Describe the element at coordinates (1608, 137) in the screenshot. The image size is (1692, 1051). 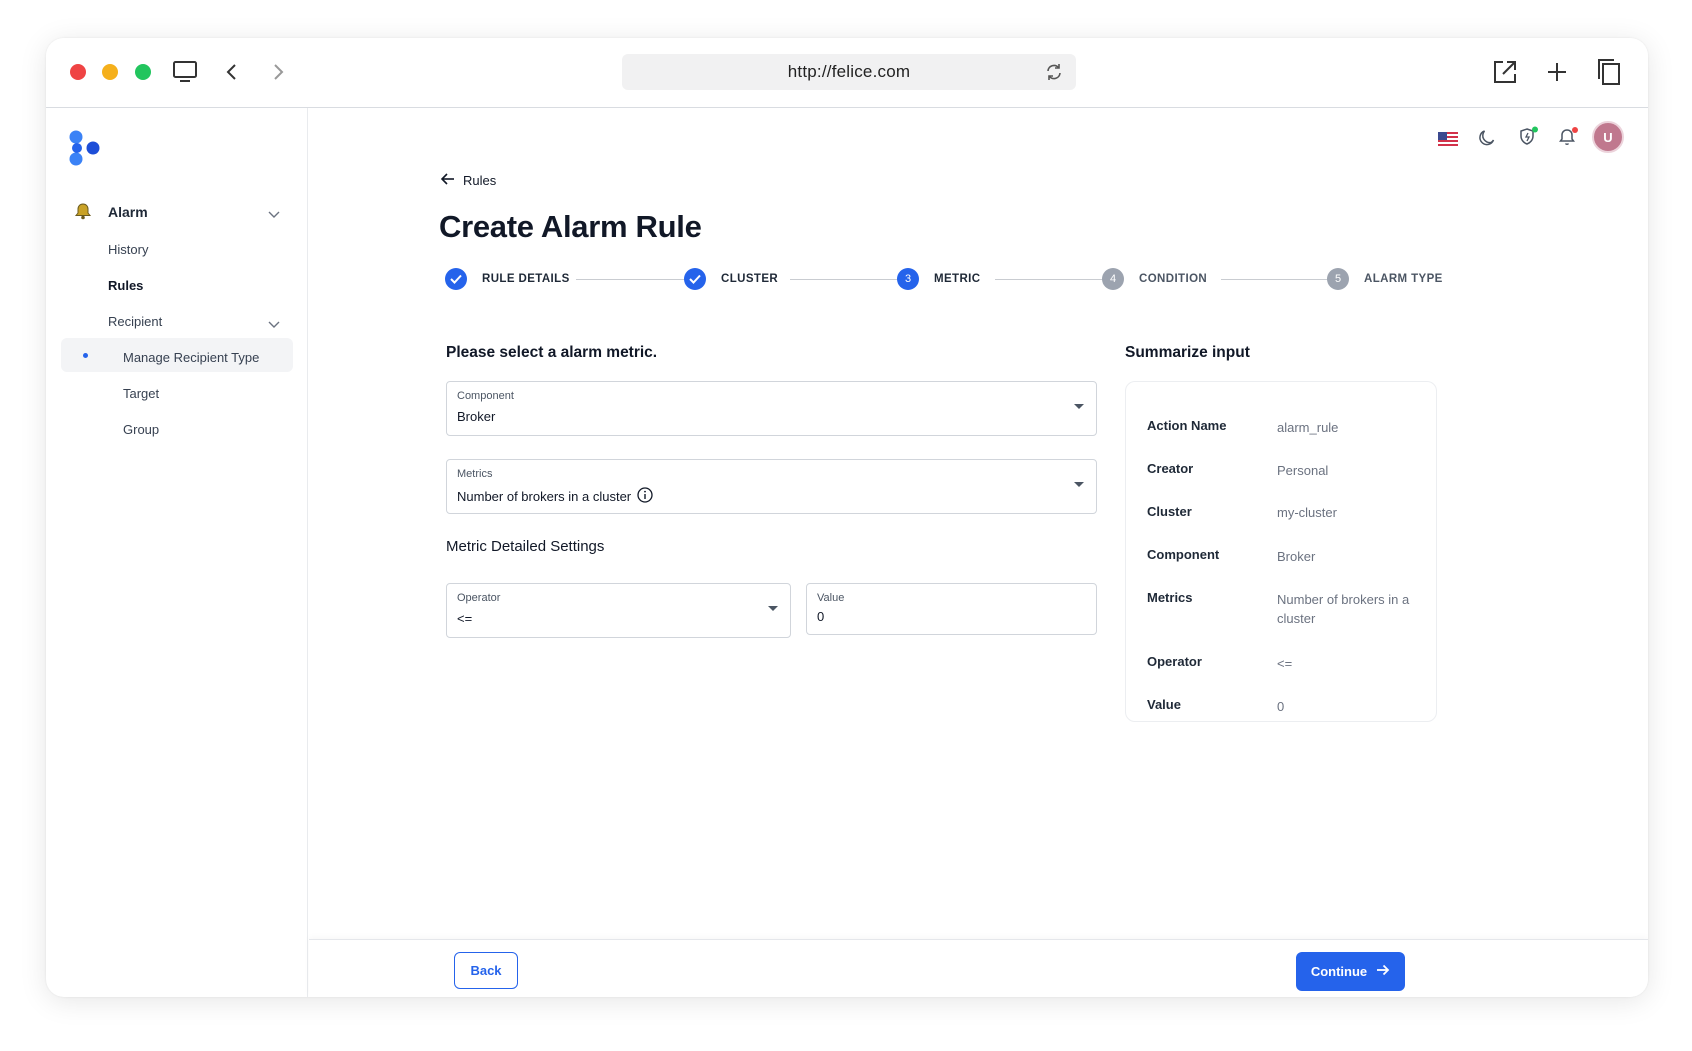
I see `user-avatar: U` at that location.